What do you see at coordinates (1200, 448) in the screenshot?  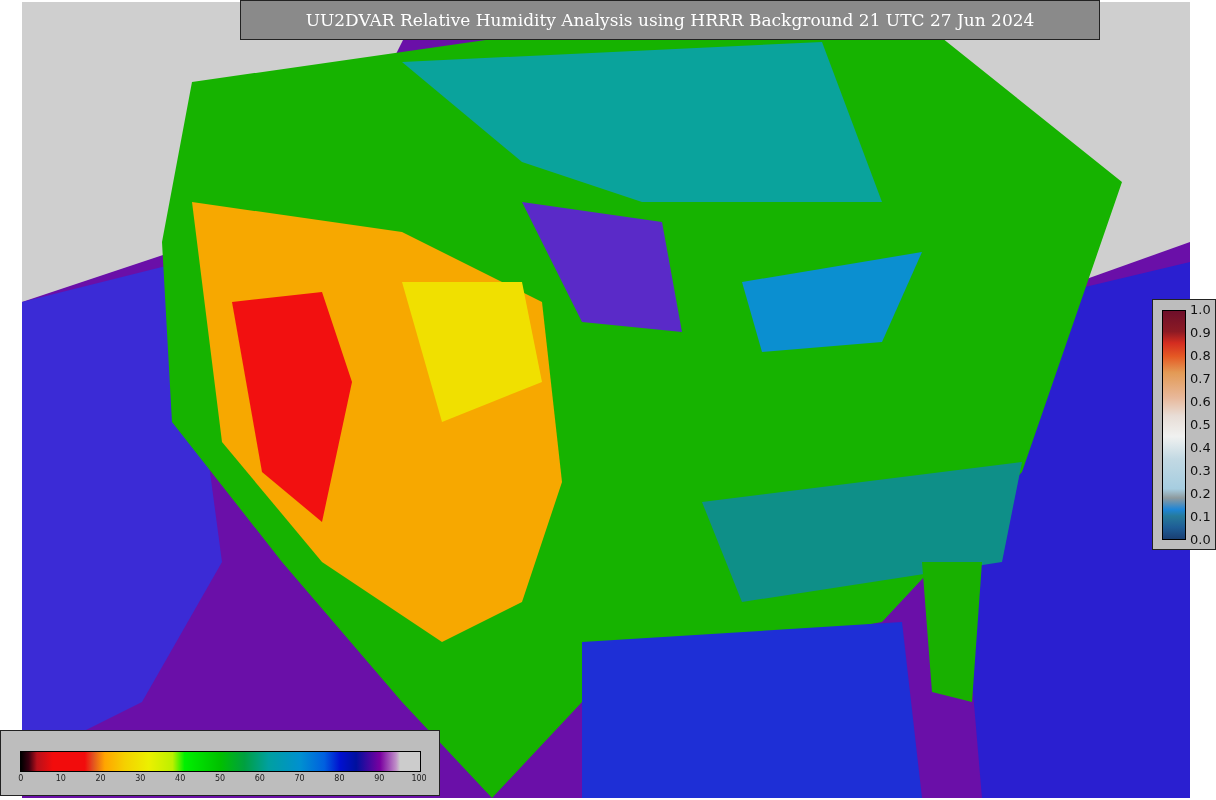 I see `tick-label: 0.4` at bounding box center [1200, 448].